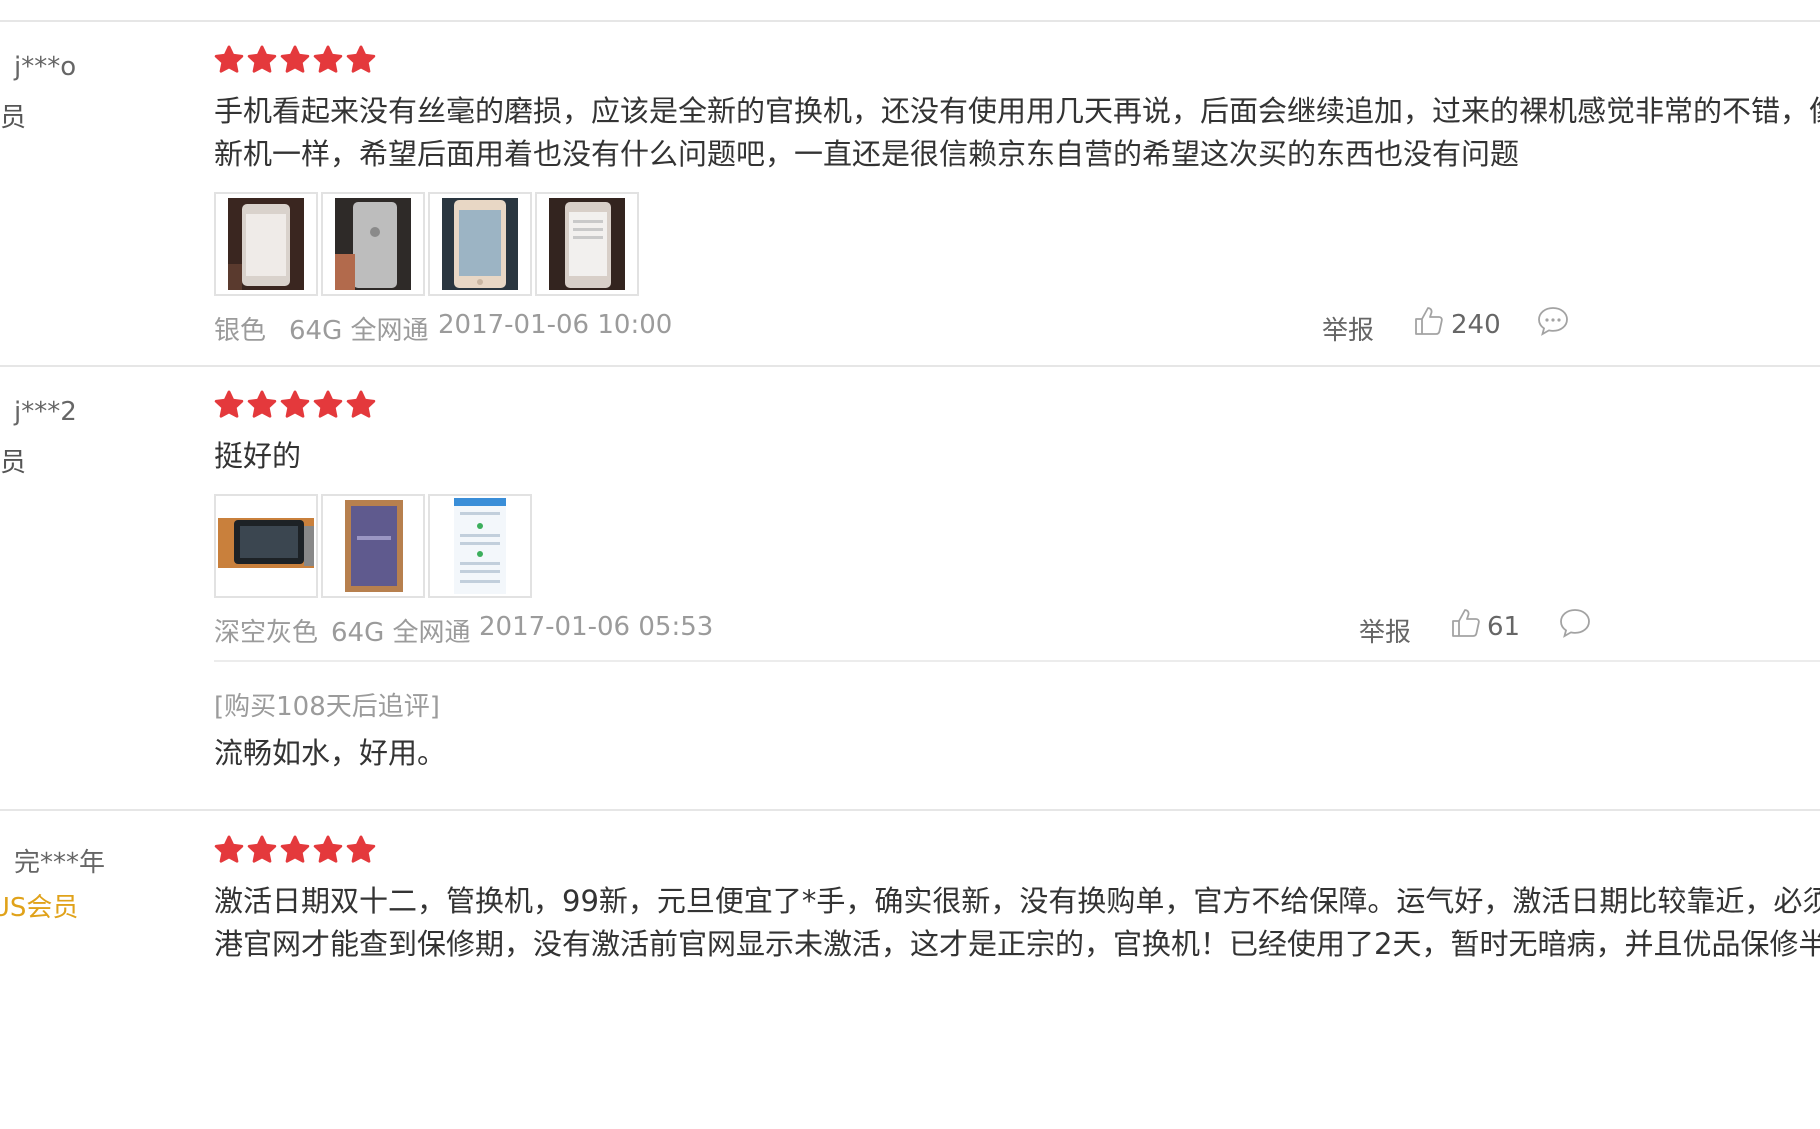 The width and height of the screenshot is (1820, 1129). I want to click on review-time: 2017-01-06 05:53, so click(596, 627).